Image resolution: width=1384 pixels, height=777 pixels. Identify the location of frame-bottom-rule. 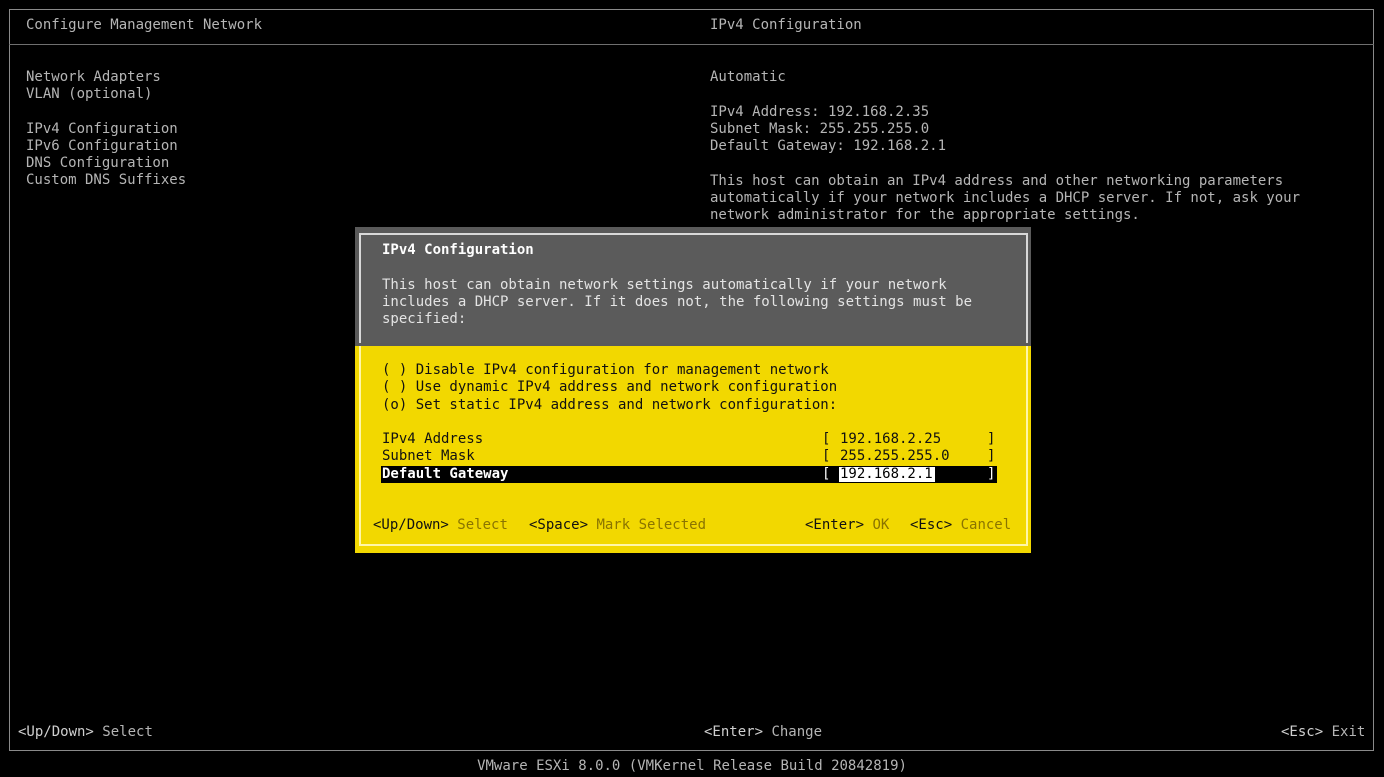
(691, 750).